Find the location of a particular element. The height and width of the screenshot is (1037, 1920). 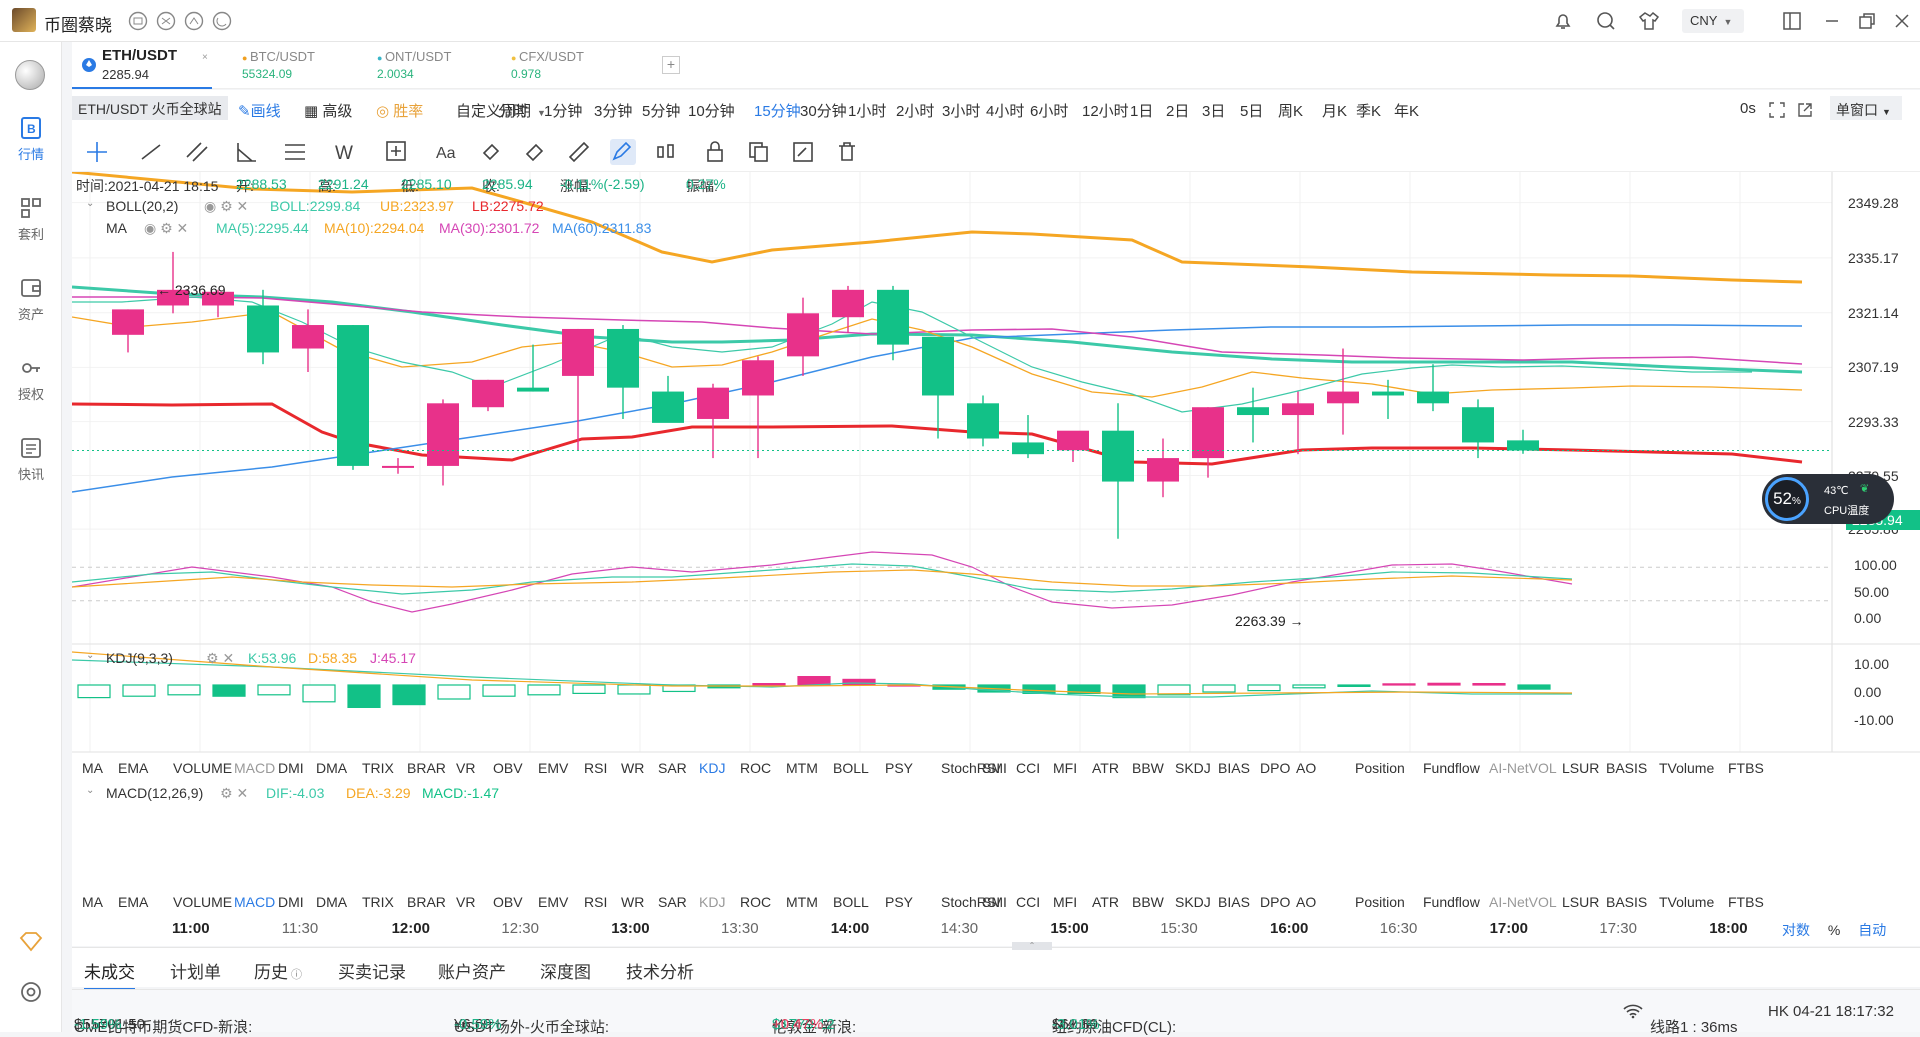

layout-icon is located at coordinates (1792, 21).